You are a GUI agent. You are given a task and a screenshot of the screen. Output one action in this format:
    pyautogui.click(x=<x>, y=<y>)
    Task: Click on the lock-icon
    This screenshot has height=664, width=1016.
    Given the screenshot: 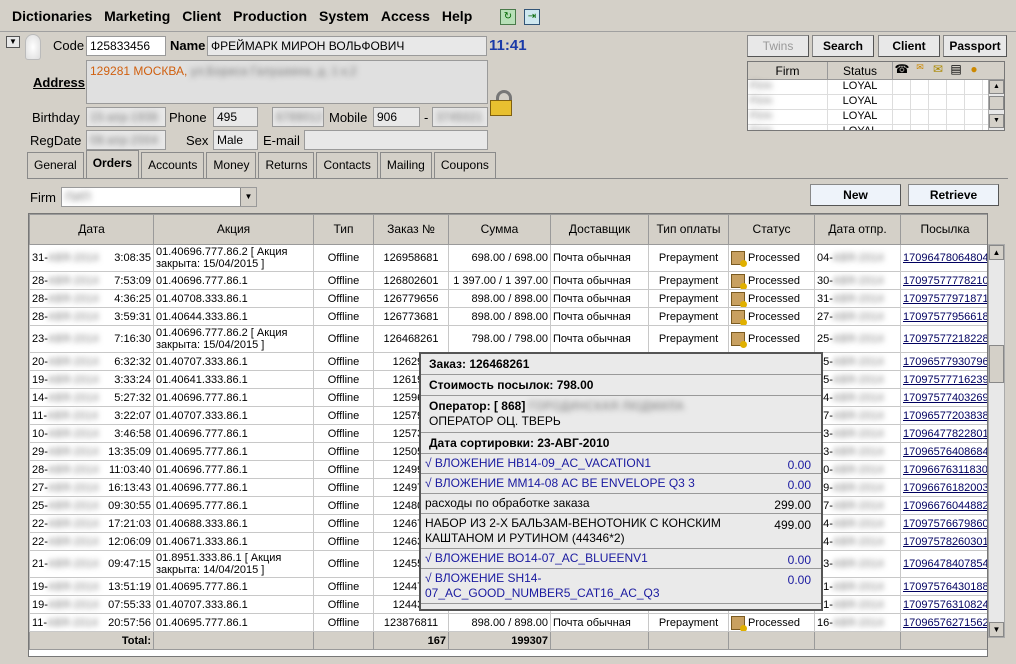 What is the action you would take?
    pyautogui.click(x=503, y=104)
    